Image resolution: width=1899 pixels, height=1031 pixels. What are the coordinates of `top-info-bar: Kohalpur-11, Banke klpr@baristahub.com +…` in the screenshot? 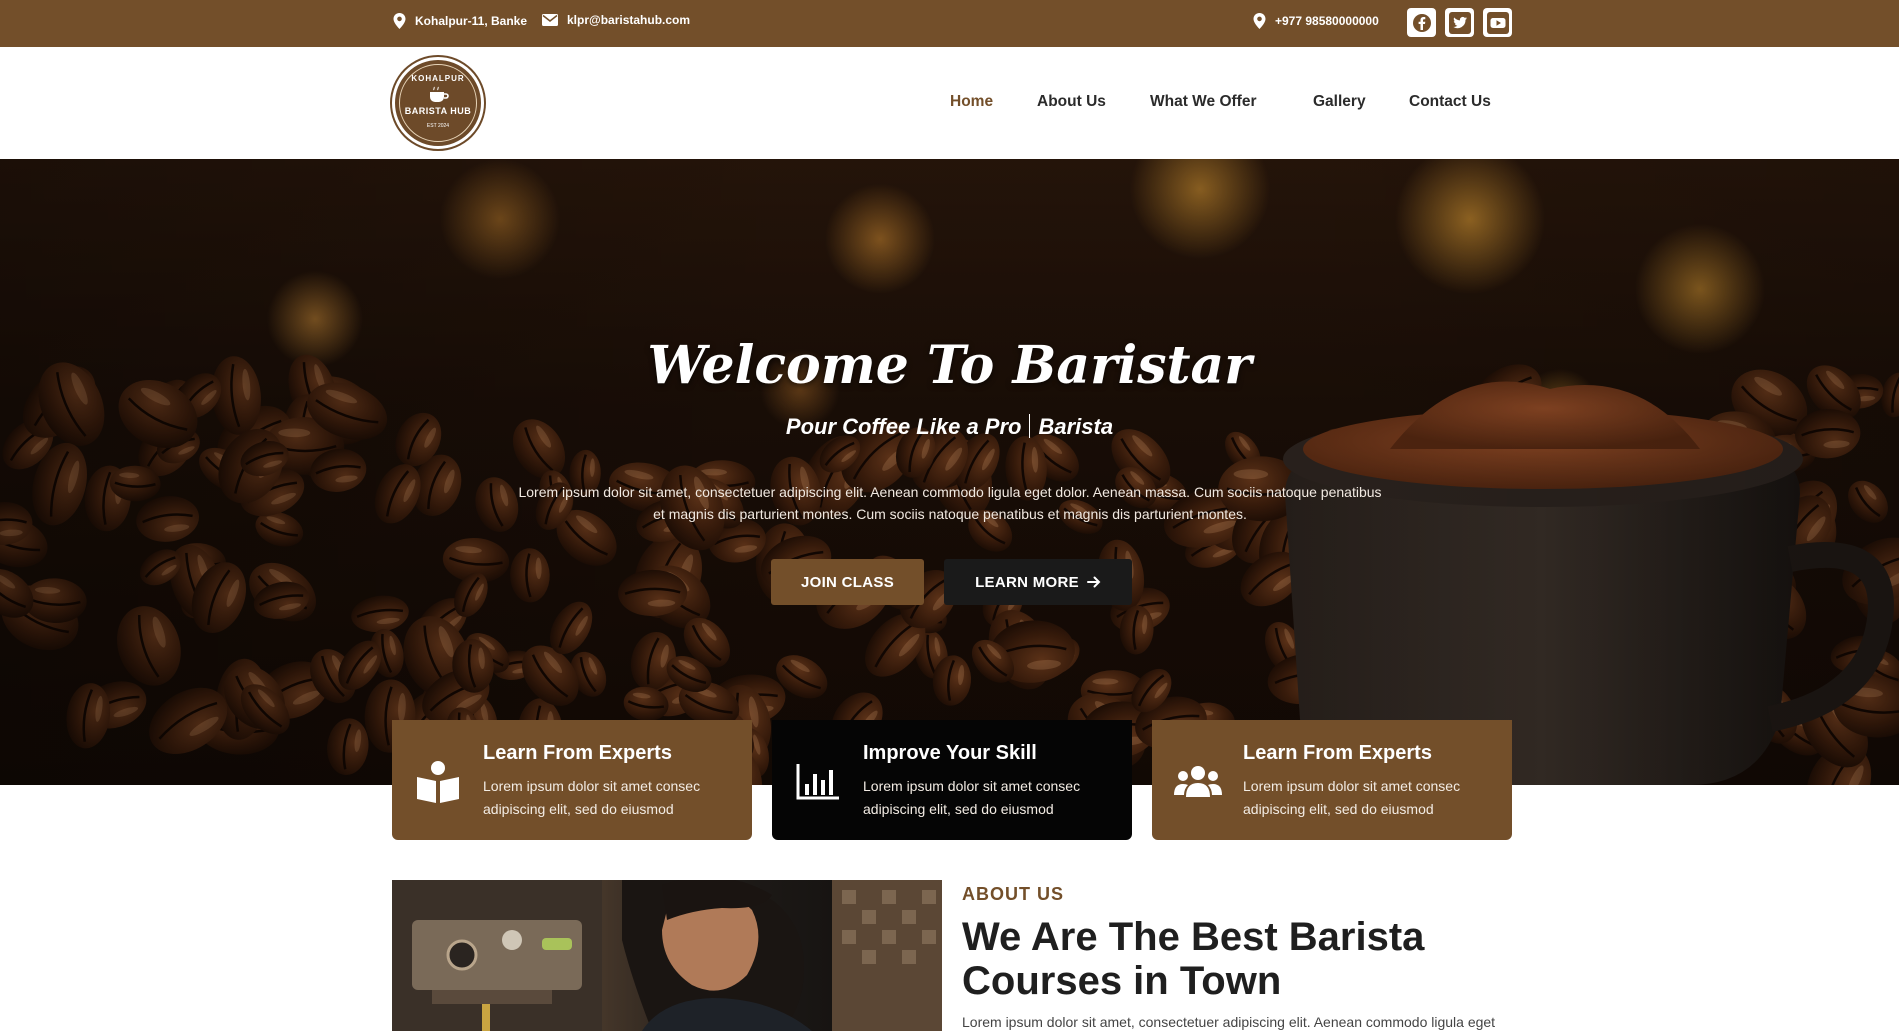 It's located at (949, 23).